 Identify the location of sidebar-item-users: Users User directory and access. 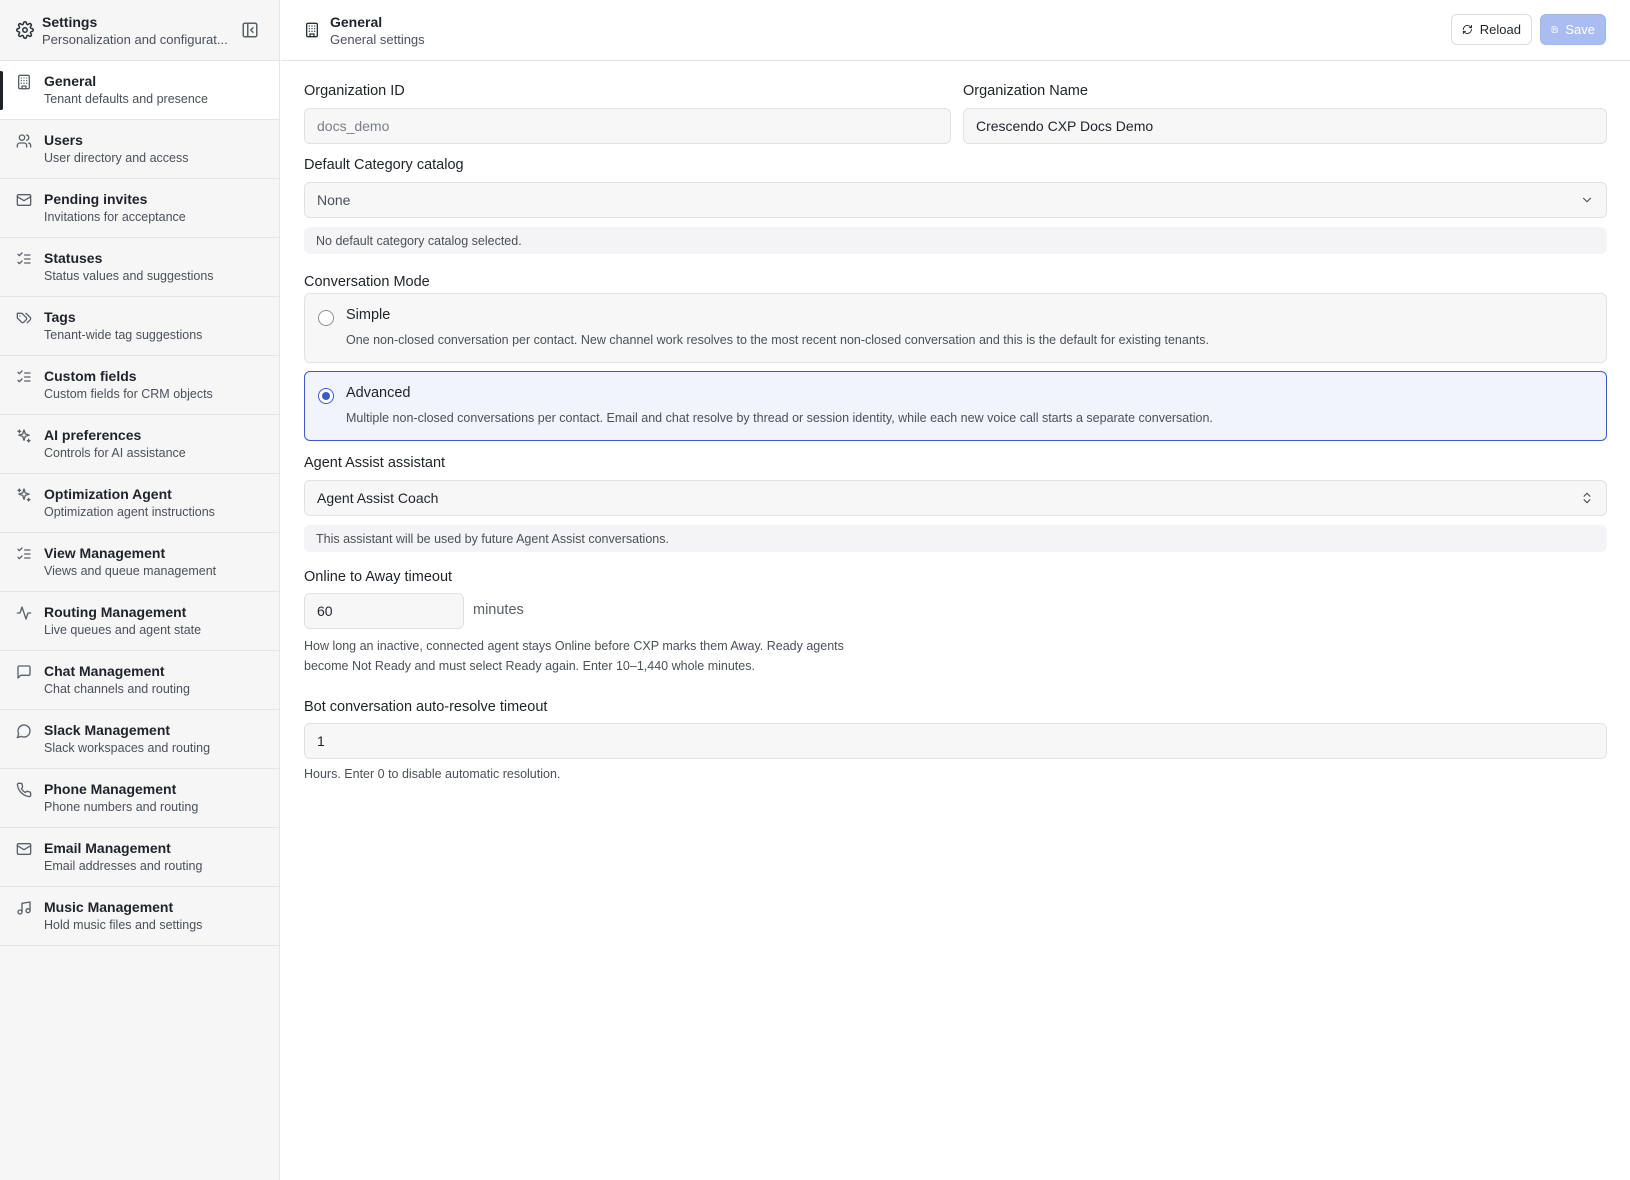
(139, 149).